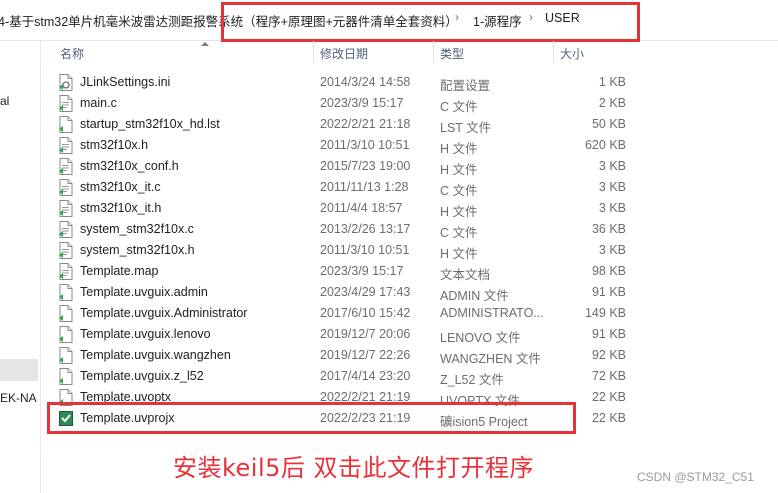 The height and width of the screenshot is (493, 778). Describe the element at coordinates (466, 128) in the screenshot. I see `file-type: LST 文件` at that location.